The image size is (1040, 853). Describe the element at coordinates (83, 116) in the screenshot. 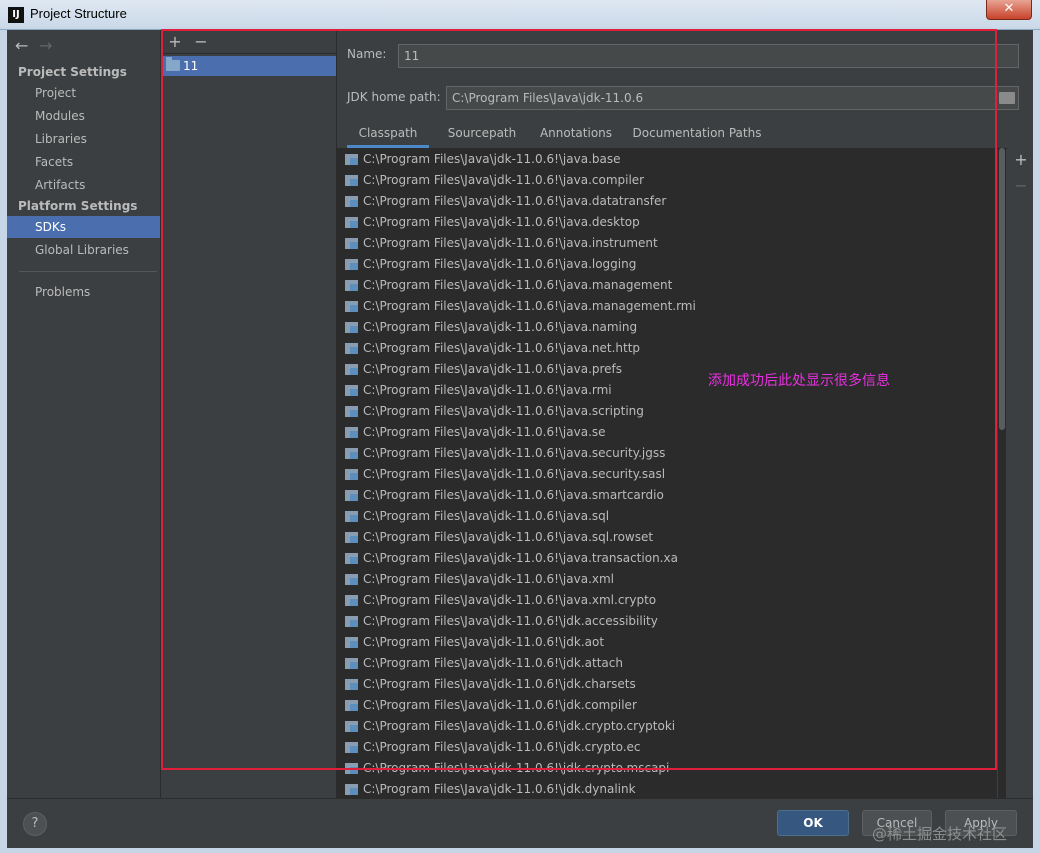

I see `sidebar-item-modules: Modules` at that location.